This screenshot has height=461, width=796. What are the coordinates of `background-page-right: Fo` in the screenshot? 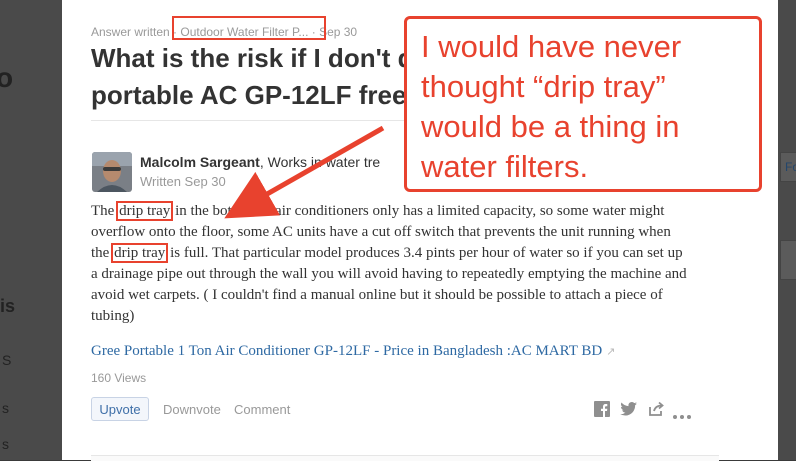 It's located at (787, 230).